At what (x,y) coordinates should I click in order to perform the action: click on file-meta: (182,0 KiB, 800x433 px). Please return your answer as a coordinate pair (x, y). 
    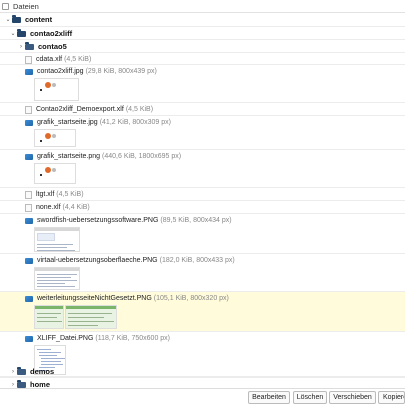
    Looking at the image, I should click on (197, 260).